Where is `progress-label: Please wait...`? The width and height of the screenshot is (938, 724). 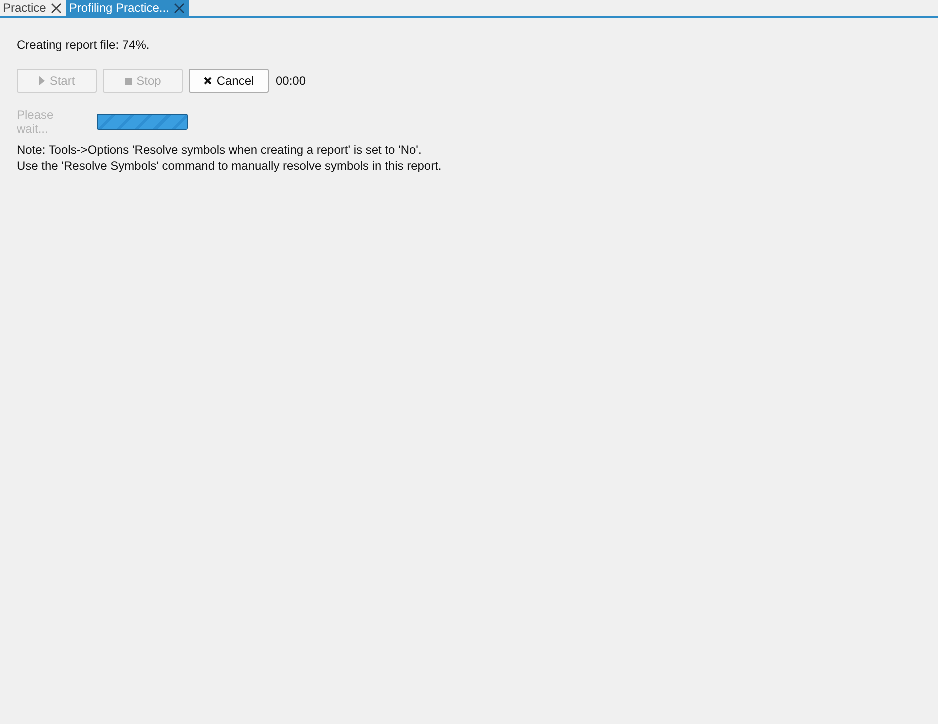
progress-label: Please wait... is located at coordinates (36, 122).